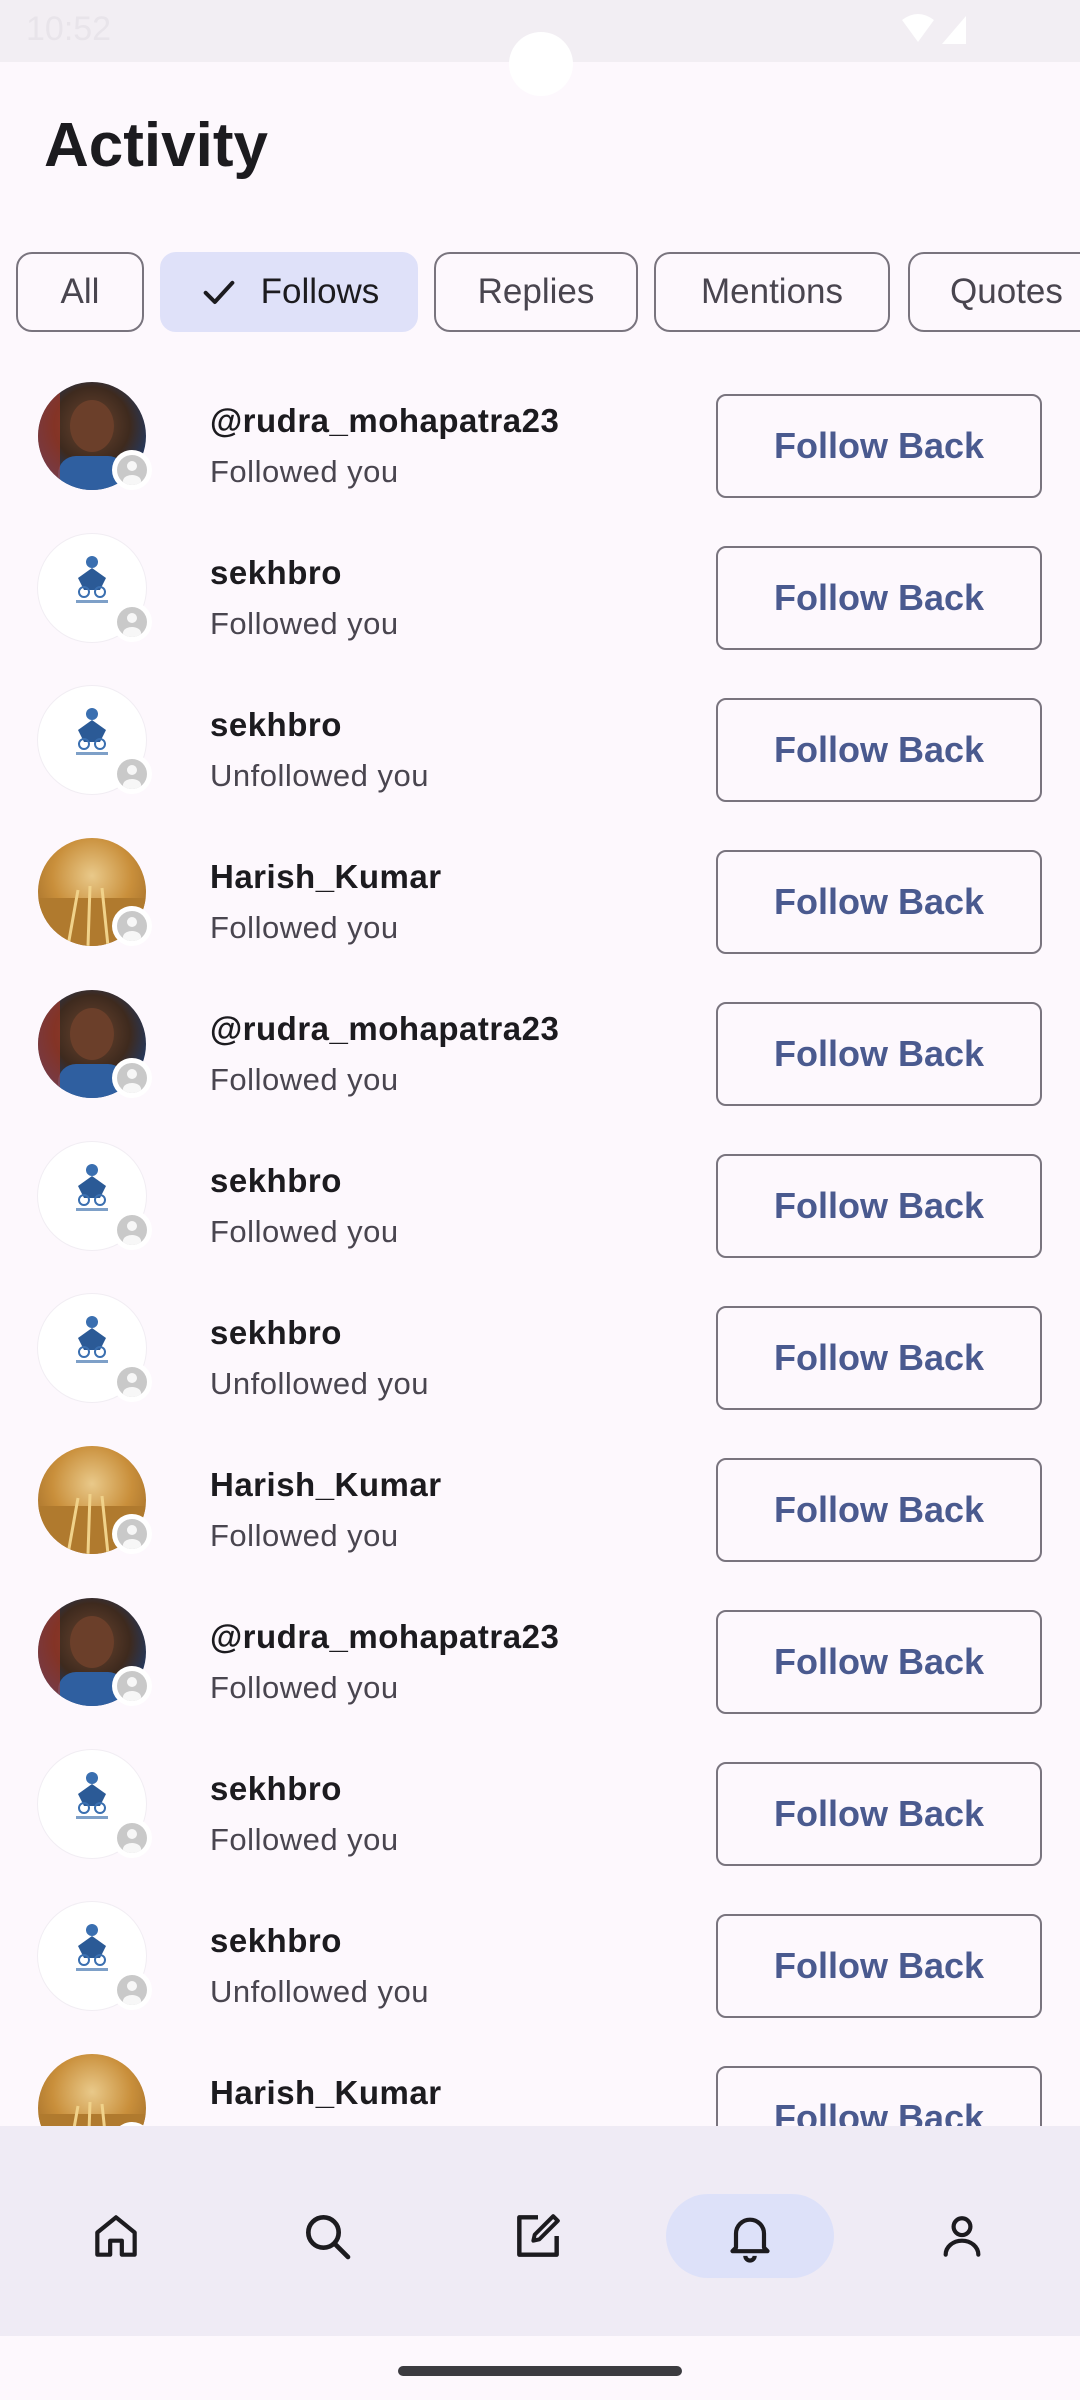  I want to click on chip-mentions: Mentions, so click(772, 292).